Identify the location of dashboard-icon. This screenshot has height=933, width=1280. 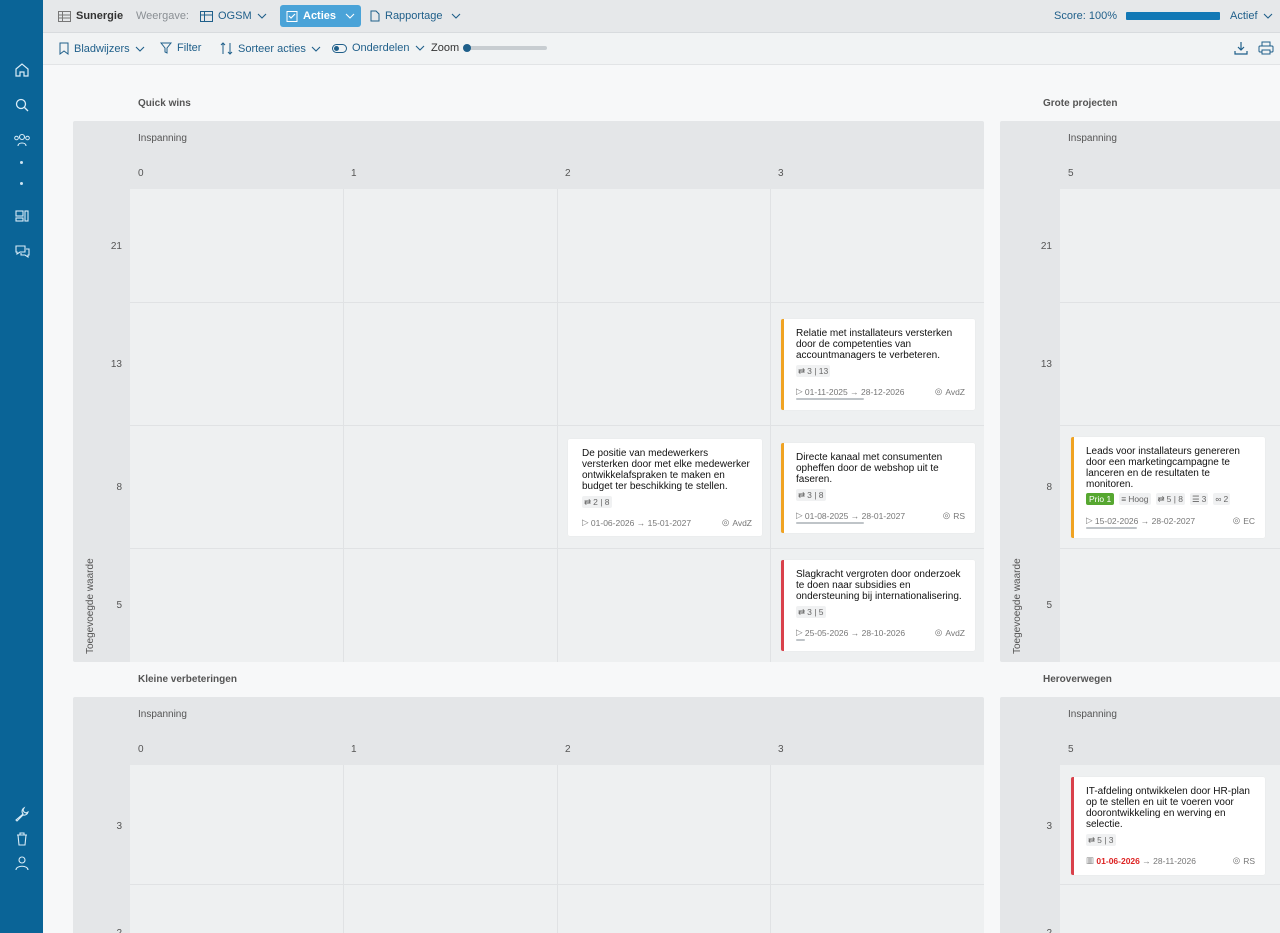
(22, 216).